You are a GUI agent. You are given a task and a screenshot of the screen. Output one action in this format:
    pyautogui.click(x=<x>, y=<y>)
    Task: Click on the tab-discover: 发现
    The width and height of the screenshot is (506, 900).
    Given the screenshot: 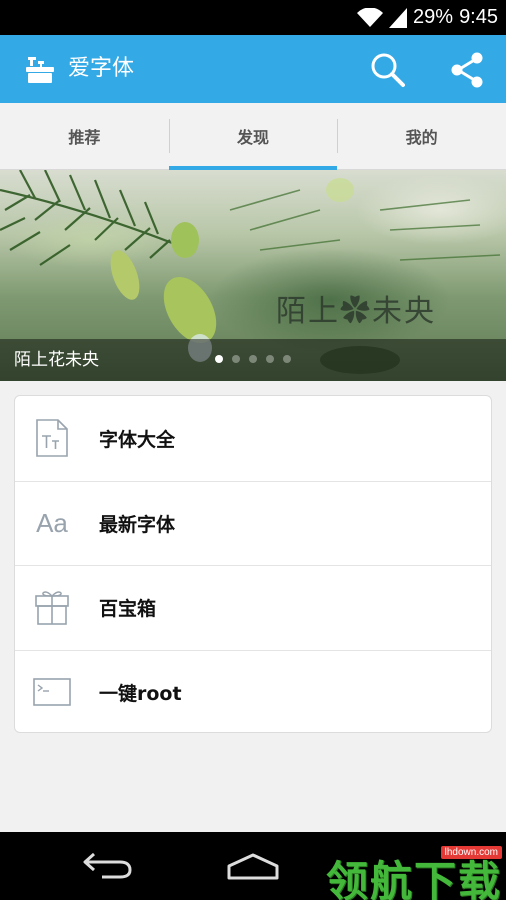 What is the action you would take?
    pyautogui.click(x=253, y=136)
    